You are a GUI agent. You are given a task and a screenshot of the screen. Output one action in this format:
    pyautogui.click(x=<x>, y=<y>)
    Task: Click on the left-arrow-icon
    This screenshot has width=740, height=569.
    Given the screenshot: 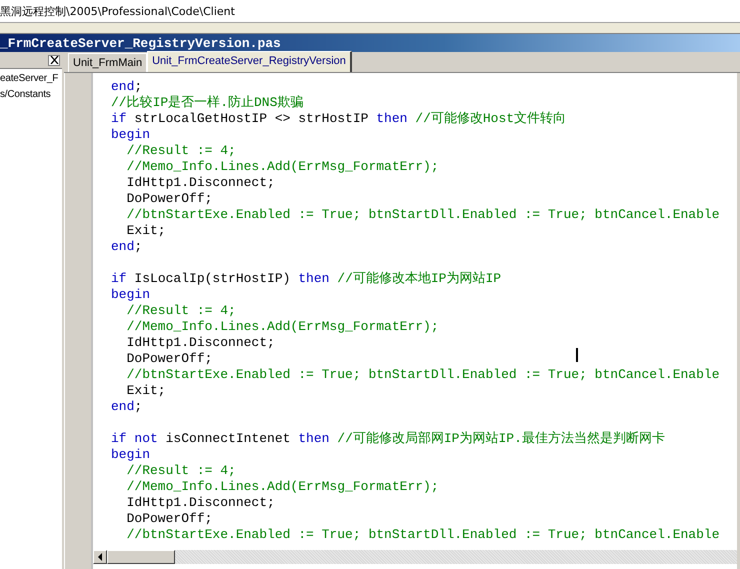 What is the action you would take?
    pyautogui.click(x=100, y=557)
    